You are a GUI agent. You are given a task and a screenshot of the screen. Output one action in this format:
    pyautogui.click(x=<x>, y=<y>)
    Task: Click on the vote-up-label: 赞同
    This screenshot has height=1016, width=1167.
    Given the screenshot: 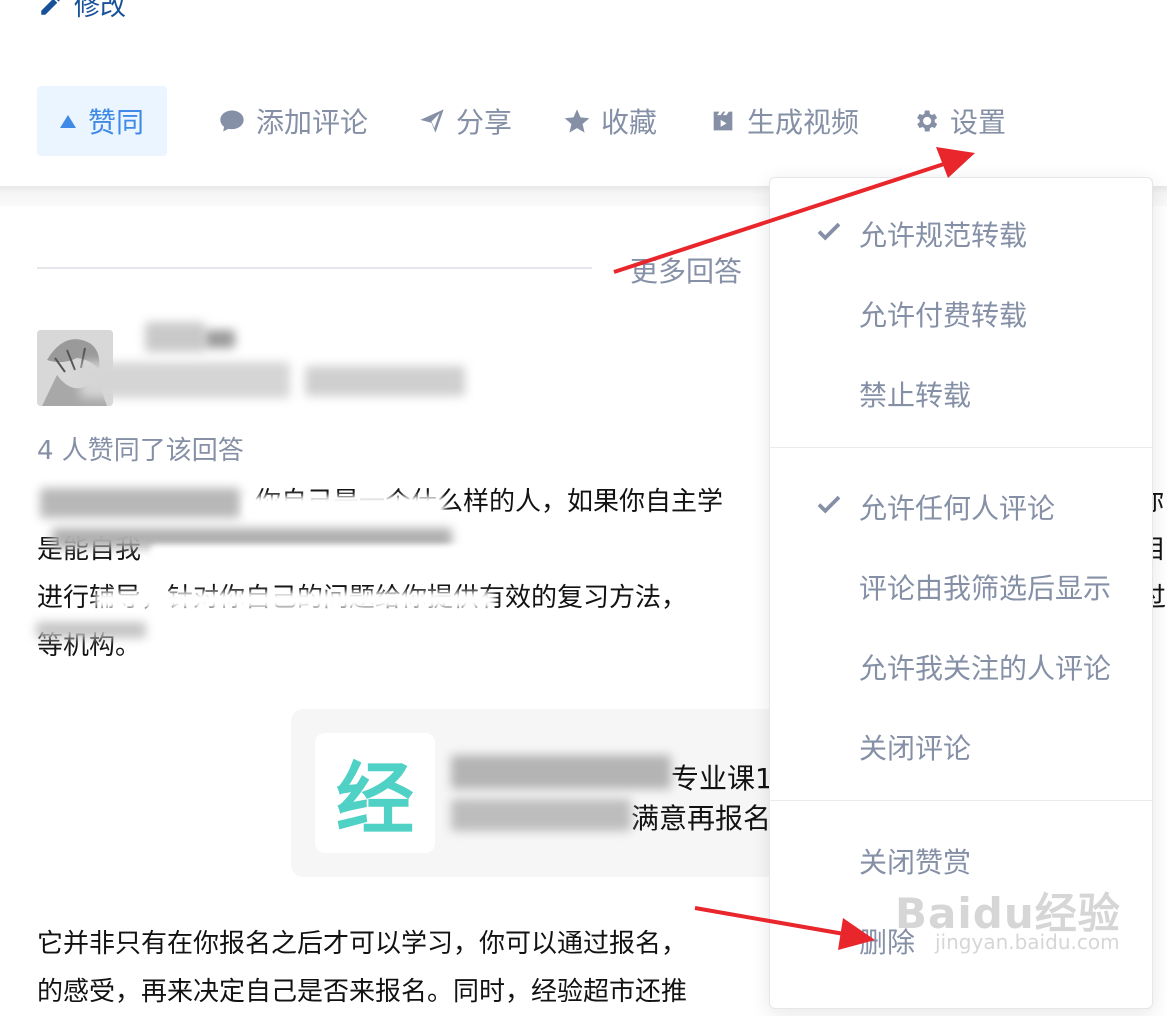 What is the action you would take?
    pyautogui.click(x=115, y=122)
    